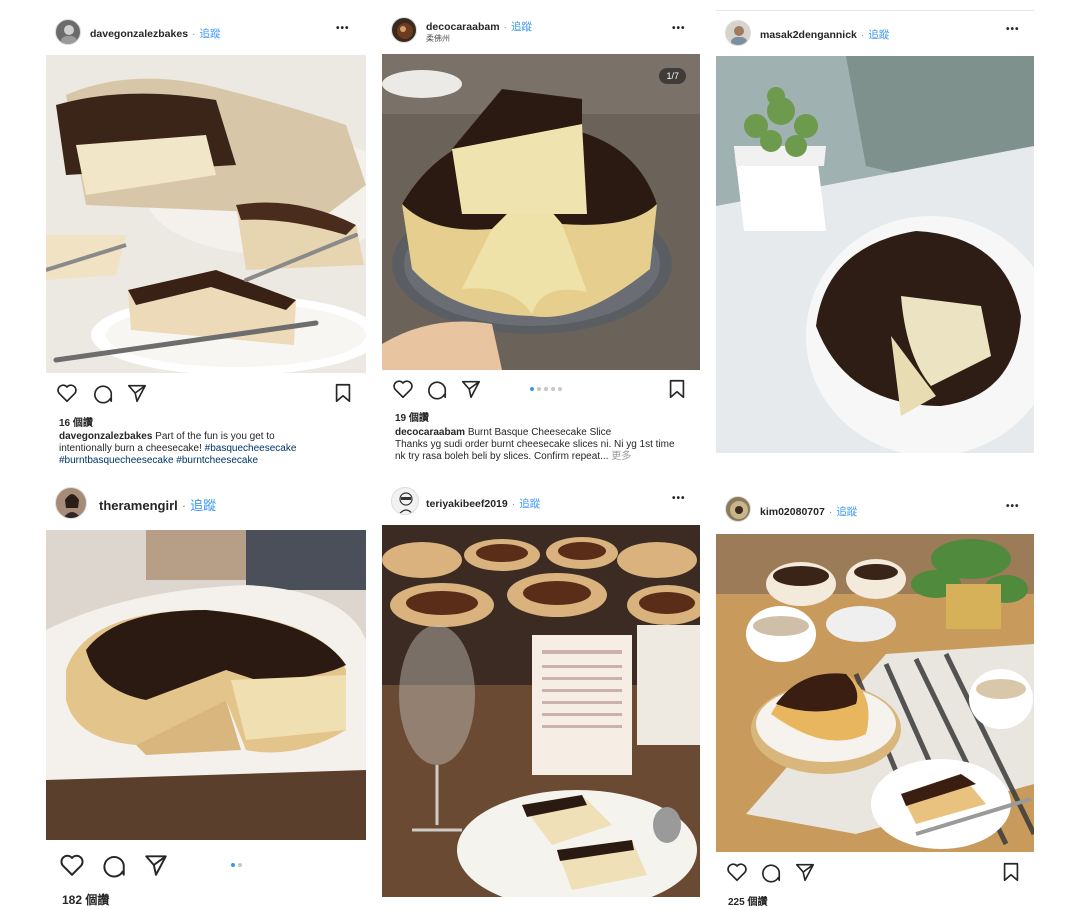  What do you see at coordinates (792, 512) in the screenshot?
I see `username: kim02080707` at bounding box center [792, 512].